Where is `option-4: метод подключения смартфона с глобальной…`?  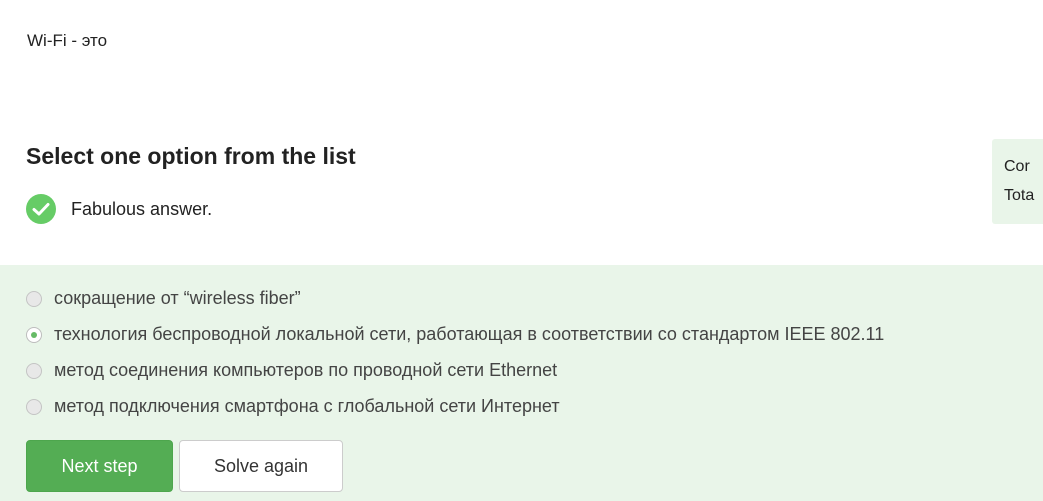
option-4: метод подключения смартфона с глобальной… is located at coordinates (293, 406).